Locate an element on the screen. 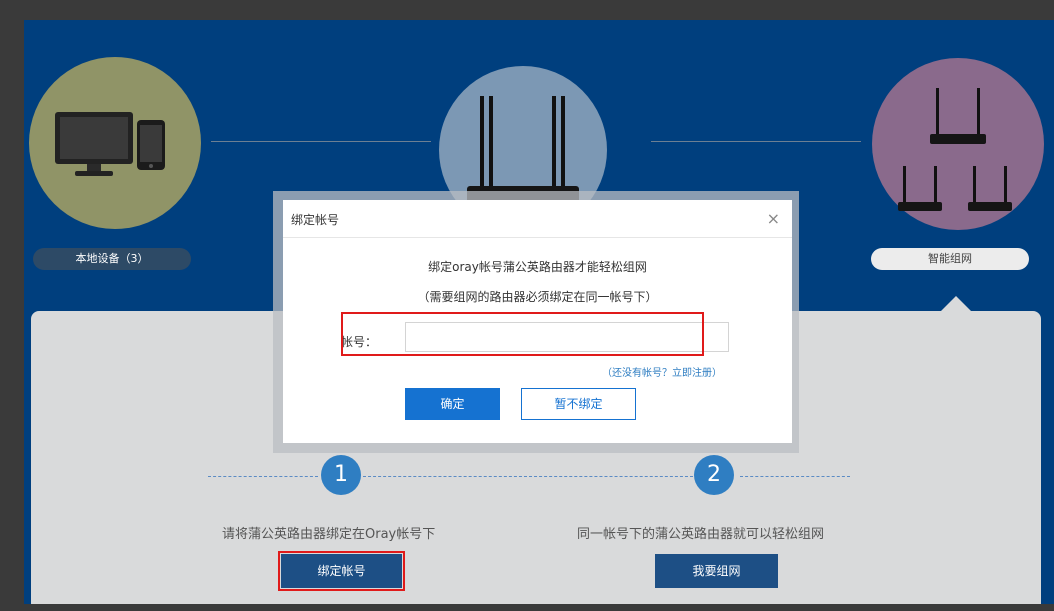 Image resolution: width=1054 pixels, height=611 pixels. skip-binding-button: 暂不绑定 is located at coordinates (578, 404).